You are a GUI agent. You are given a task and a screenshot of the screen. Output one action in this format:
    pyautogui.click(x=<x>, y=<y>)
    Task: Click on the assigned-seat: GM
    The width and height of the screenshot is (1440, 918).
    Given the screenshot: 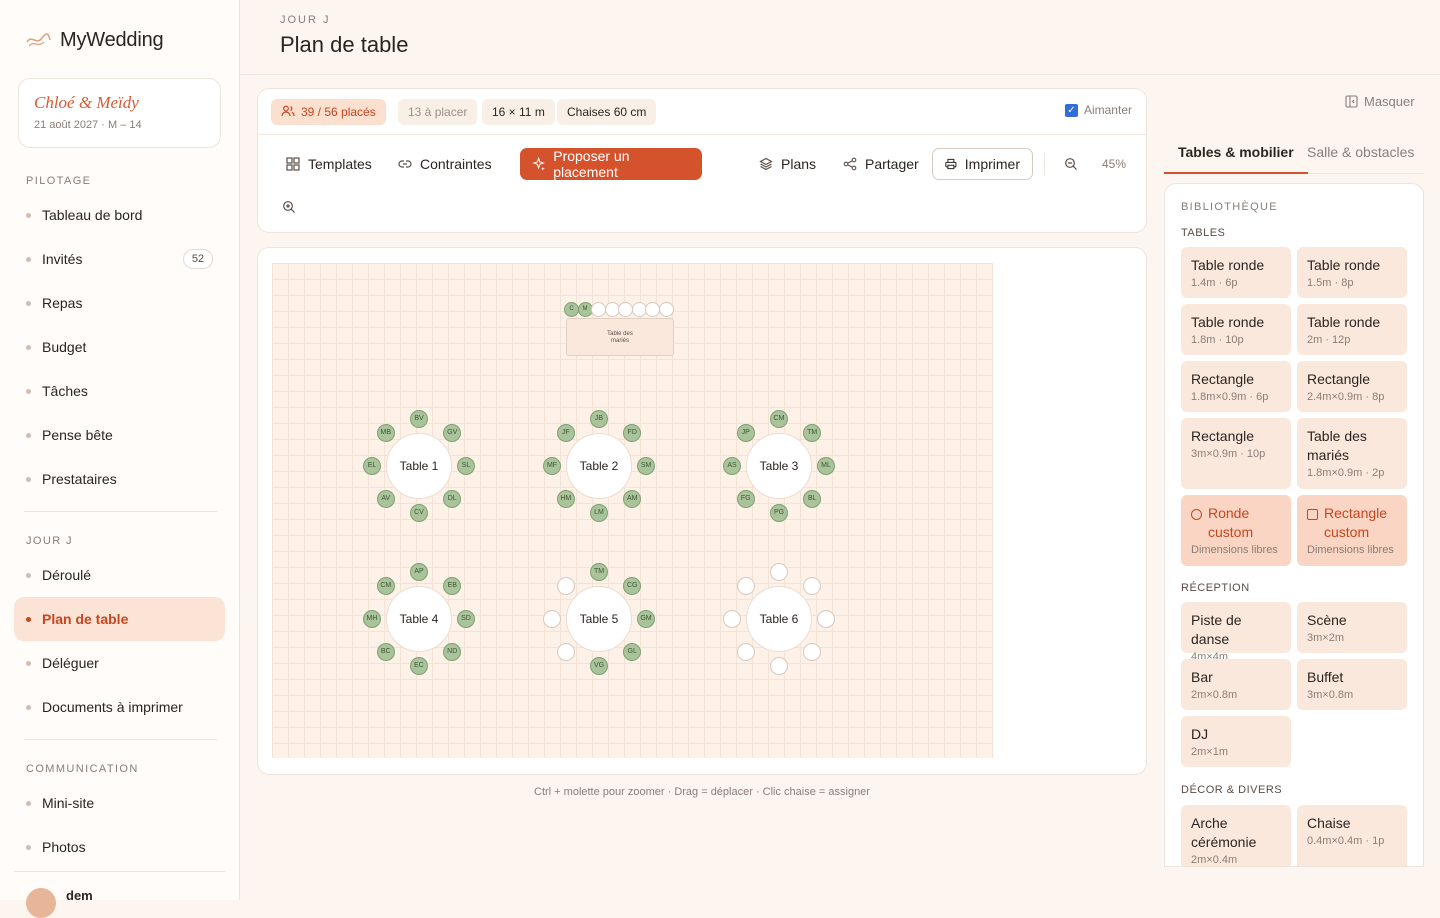 What is the action you would take?
    pyautogui.click(x=646, y=619)
    